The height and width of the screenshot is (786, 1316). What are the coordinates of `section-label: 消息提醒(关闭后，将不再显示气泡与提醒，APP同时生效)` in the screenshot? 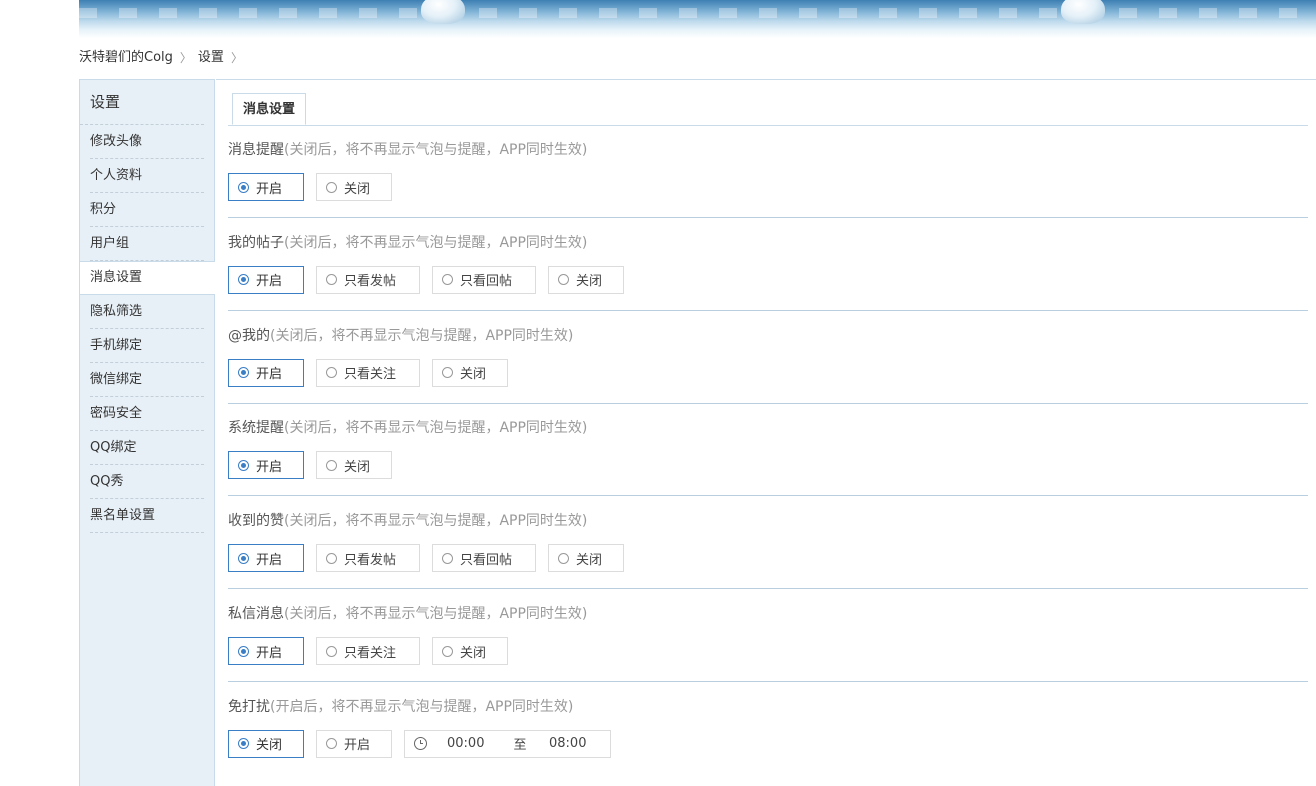 It's located at (407, 150).